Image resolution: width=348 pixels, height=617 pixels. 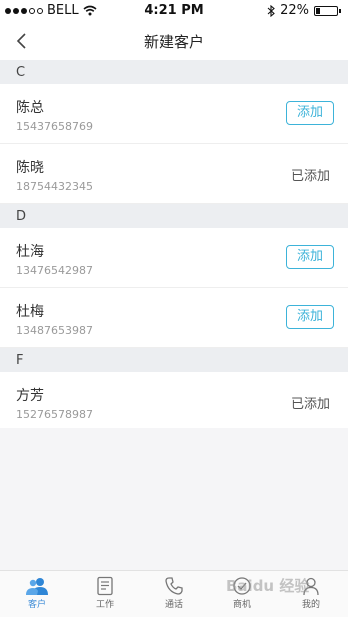 I want to click on battery-percent: 22%, so click(x=294, y=10).